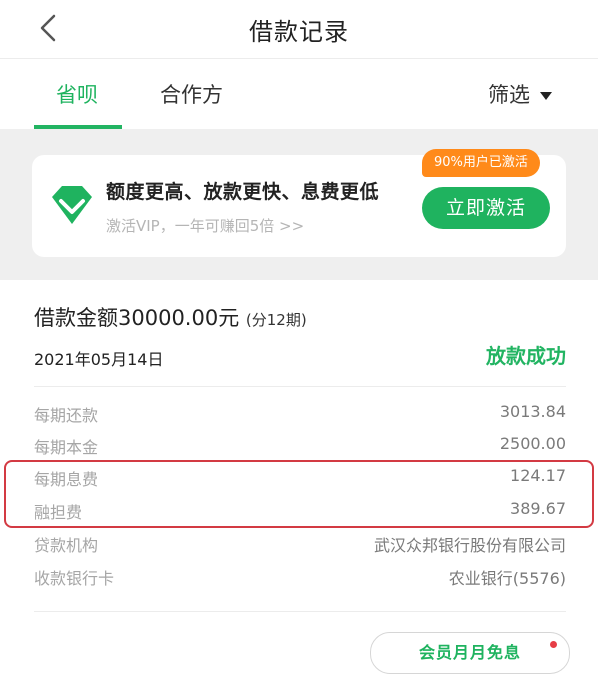  I want to click on activate-vip-button: 立即激活, so click(486, 208).